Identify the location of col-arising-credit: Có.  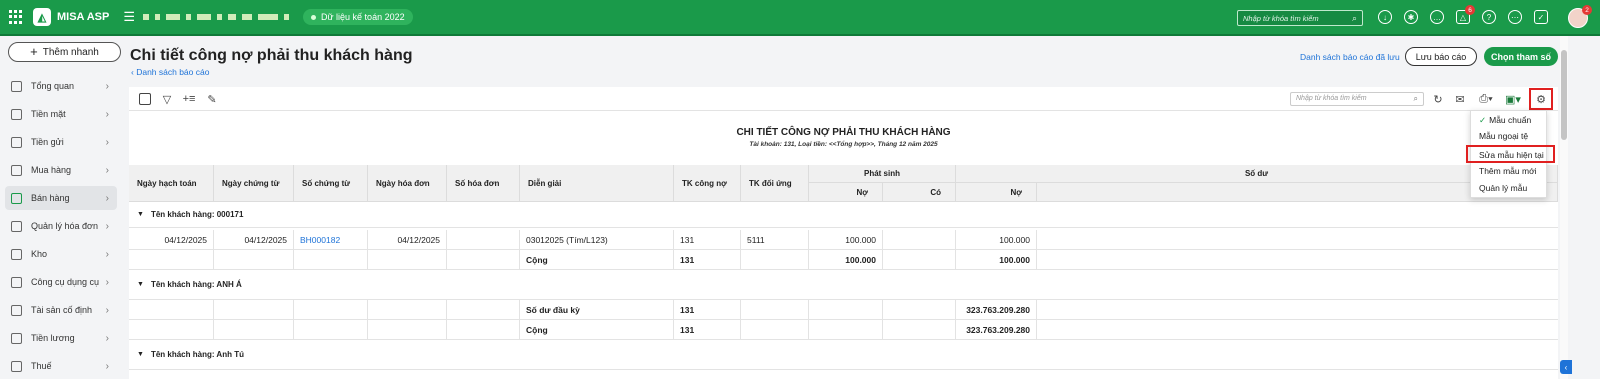
(919, 192).